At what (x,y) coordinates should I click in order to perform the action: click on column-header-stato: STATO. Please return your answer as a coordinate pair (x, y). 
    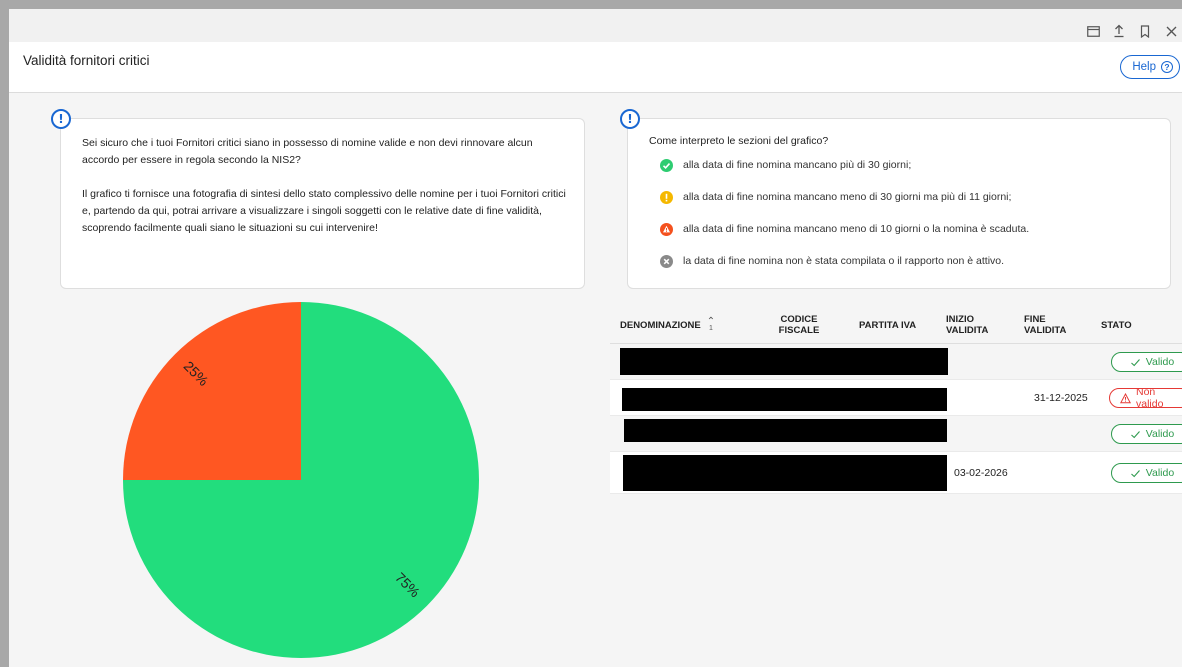
    Looking at the image, I should click on (1126, 325).